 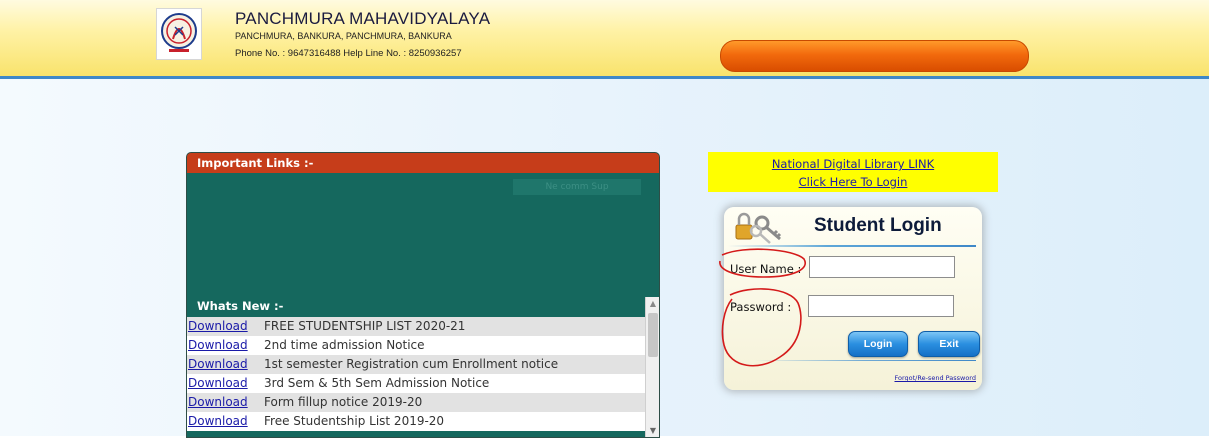 What do you see at coordinates (240, 306) in the screenshot?
I see `whats-new-heading: Whats New :-` at bounding box center [240, 306].